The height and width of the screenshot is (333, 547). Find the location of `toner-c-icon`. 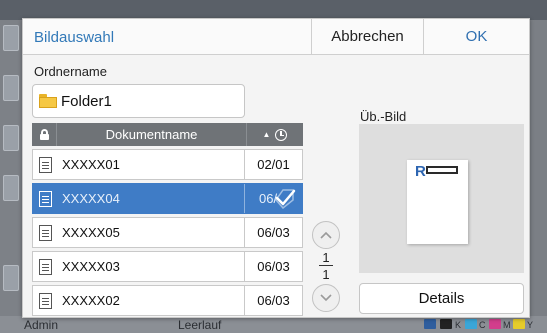

toner-c-icon is located at coordinates (471, 324).